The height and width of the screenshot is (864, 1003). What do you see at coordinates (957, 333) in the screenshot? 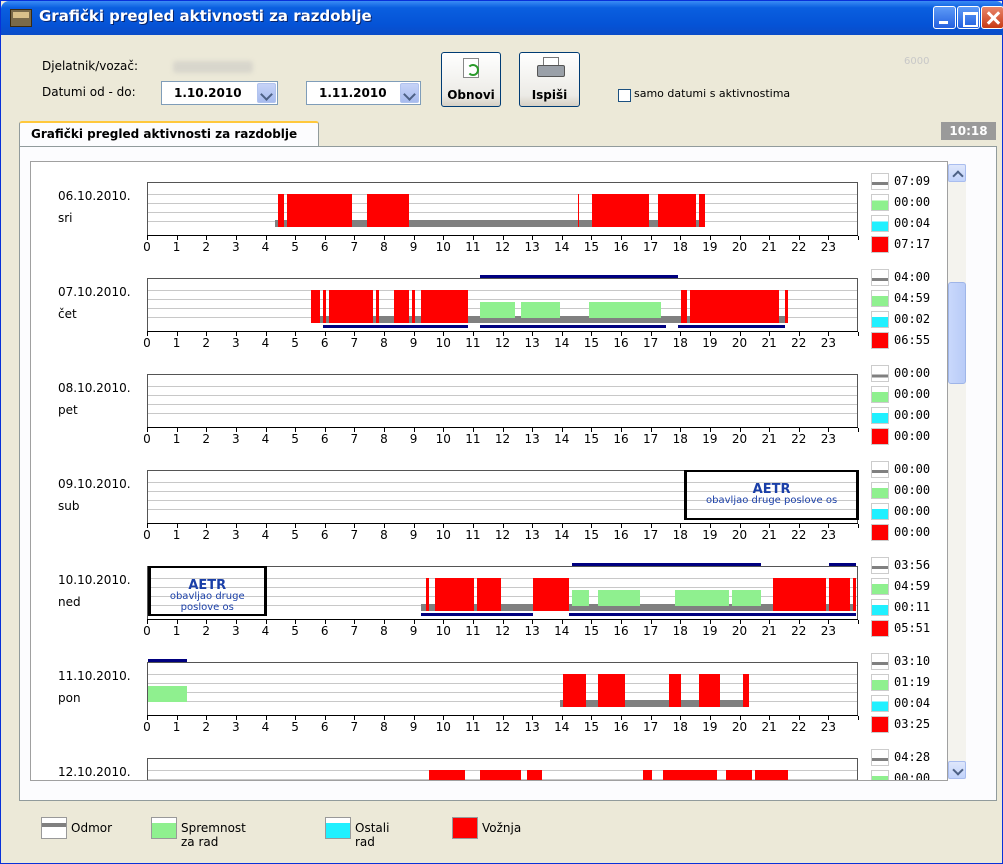
I see `scrollbar-thumb` at bounding box center [957, 333].